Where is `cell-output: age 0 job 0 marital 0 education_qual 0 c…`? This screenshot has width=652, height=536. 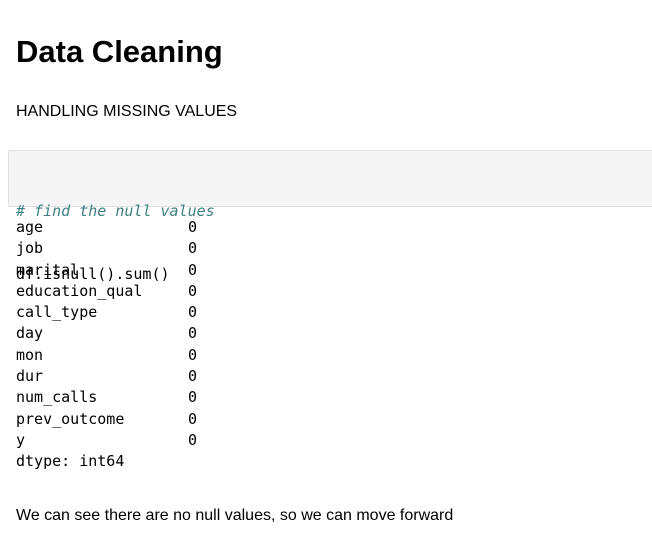
cell-output: age 0 job 0 marital 0 education_qual 0 c… is located at coordinates (106, 345).